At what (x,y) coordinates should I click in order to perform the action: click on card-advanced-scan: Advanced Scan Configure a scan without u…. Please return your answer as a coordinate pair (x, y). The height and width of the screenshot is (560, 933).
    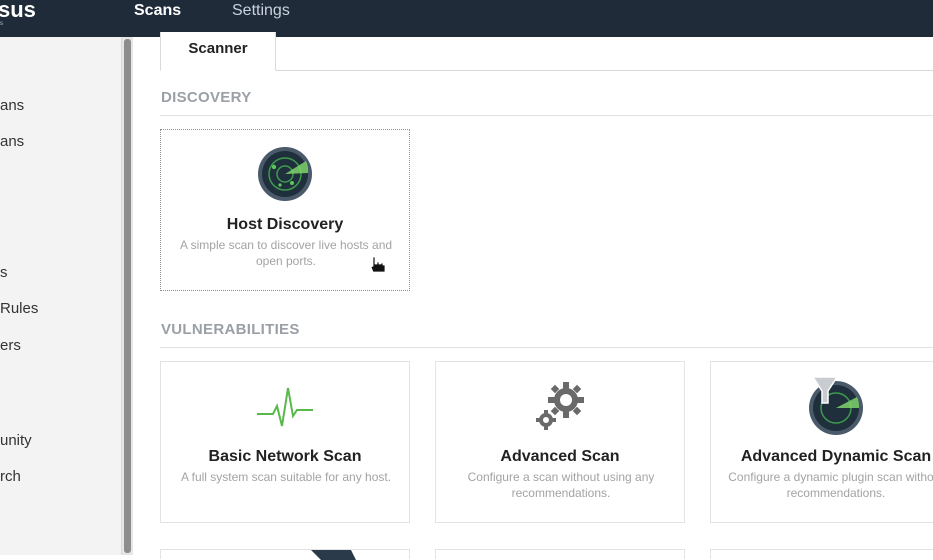
    Looking at the image, I should click on (560, 442).